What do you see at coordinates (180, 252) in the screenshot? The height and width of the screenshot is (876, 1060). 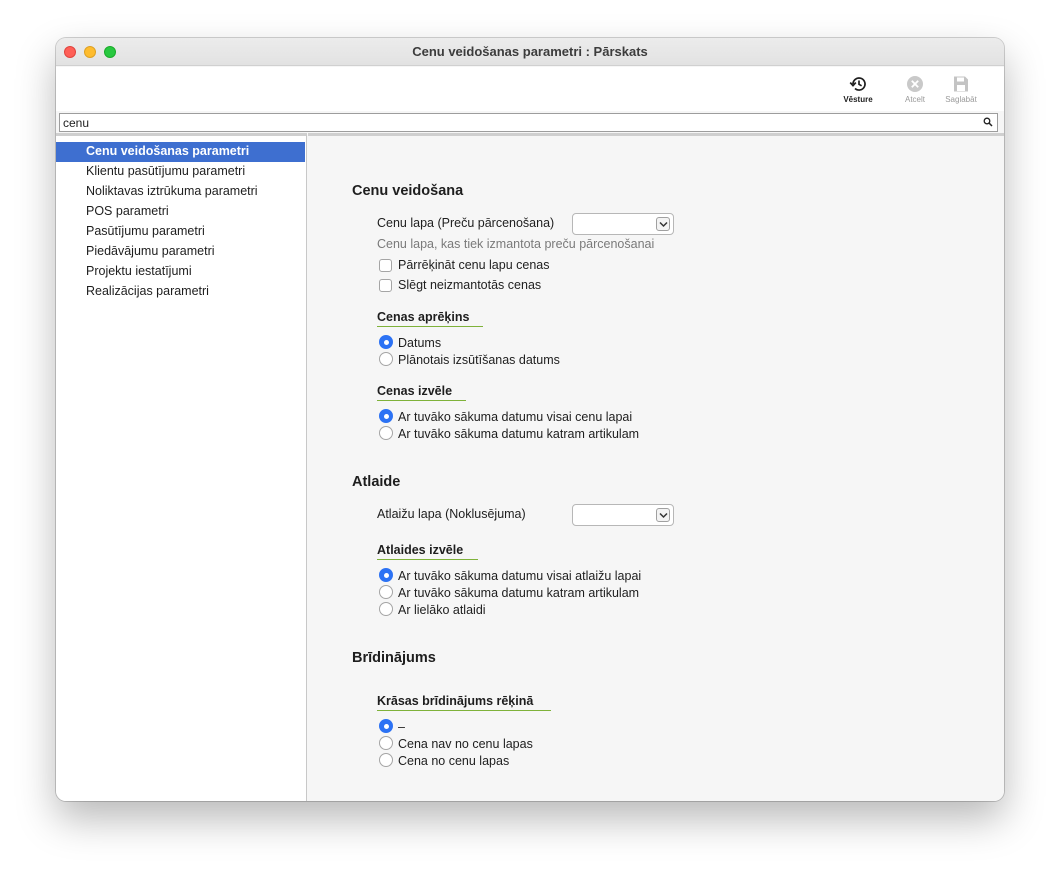 I see `sidebar-item-quotation-parameters: Piedāvājumu parametri` at bounding box center [180, 252].